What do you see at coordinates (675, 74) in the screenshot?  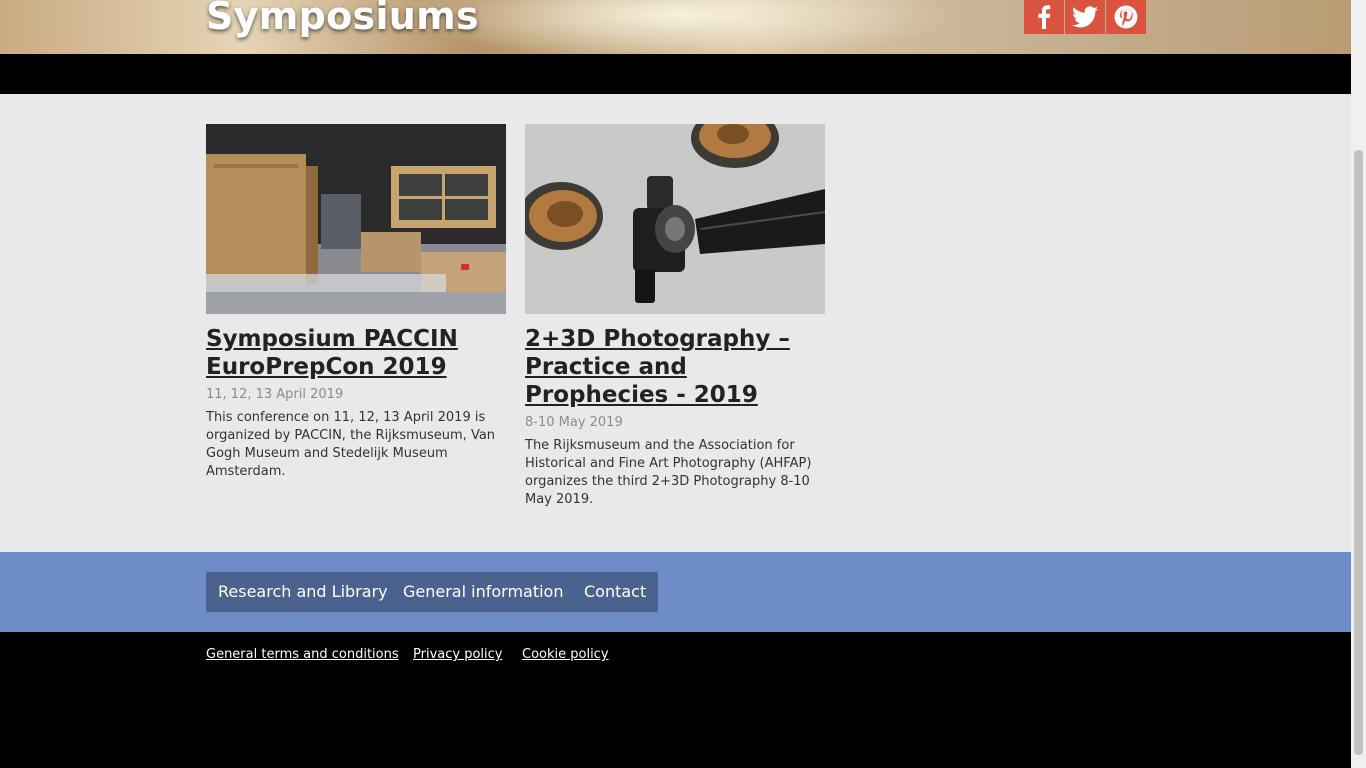 I see `header-band` at bounding box center [675, 74].